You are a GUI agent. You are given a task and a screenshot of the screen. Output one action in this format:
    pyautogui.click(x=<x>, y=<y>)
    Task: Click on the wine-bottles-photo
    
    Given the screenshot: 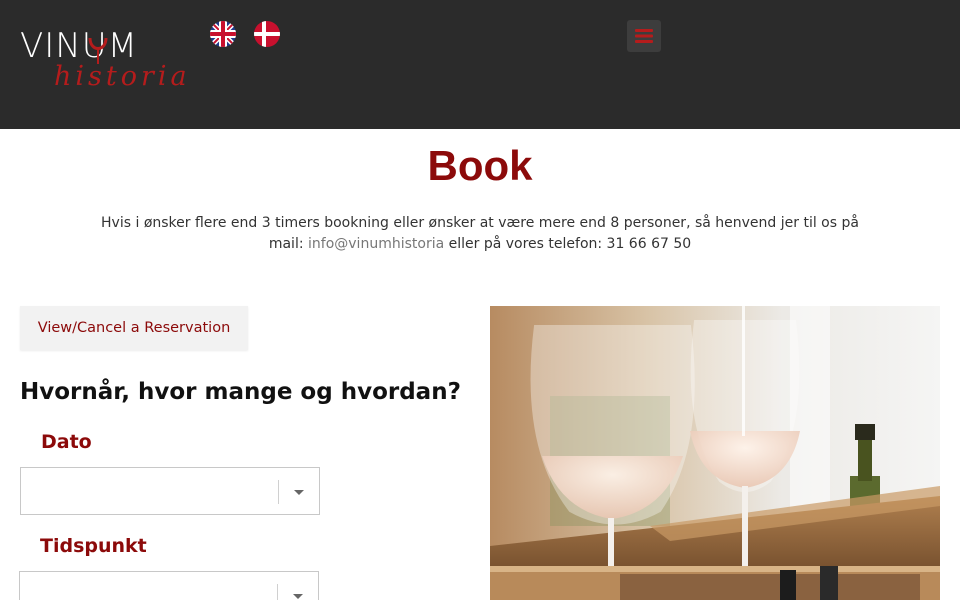 What is the action you would take?
    pyautogui.click(x=715, y=583)
    